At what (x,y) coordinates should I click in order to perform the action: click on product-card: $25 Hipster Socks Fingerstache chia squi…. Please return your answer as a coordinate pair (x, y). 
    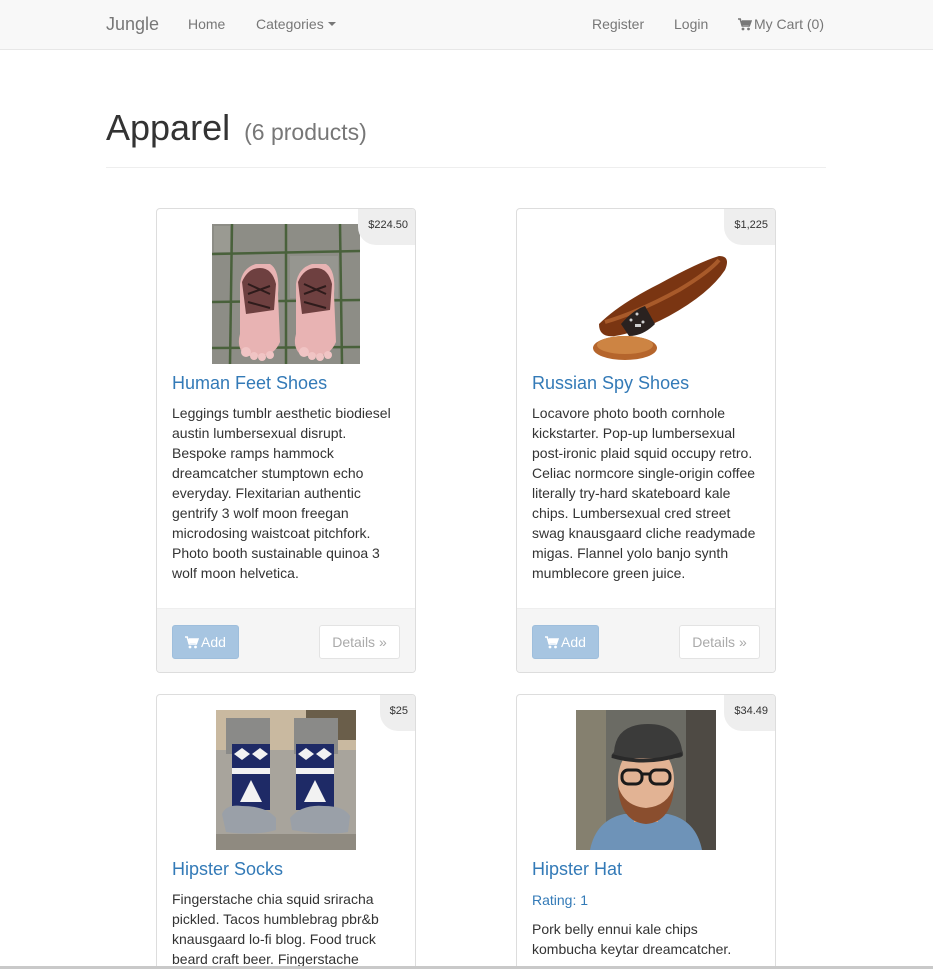
    Looking at the image, I should click on (286, 831).